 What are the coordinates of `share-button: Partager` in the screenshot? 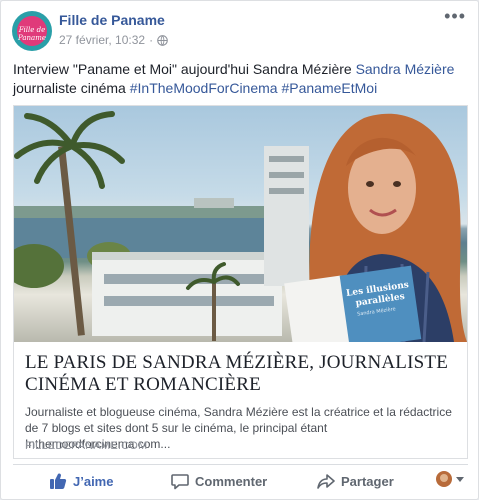 It's located at (355, 481).